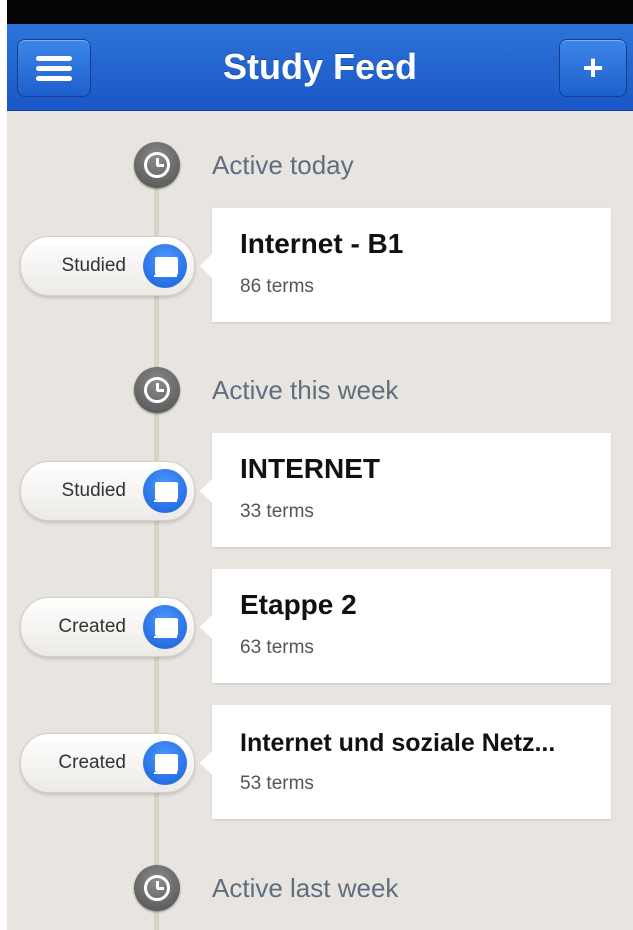 The image size is (633, 930). What do you see at coordinates (322, 243) in the screenshot?
I see `study-set-title: Internet - B1` at bounding box center [322, 243].